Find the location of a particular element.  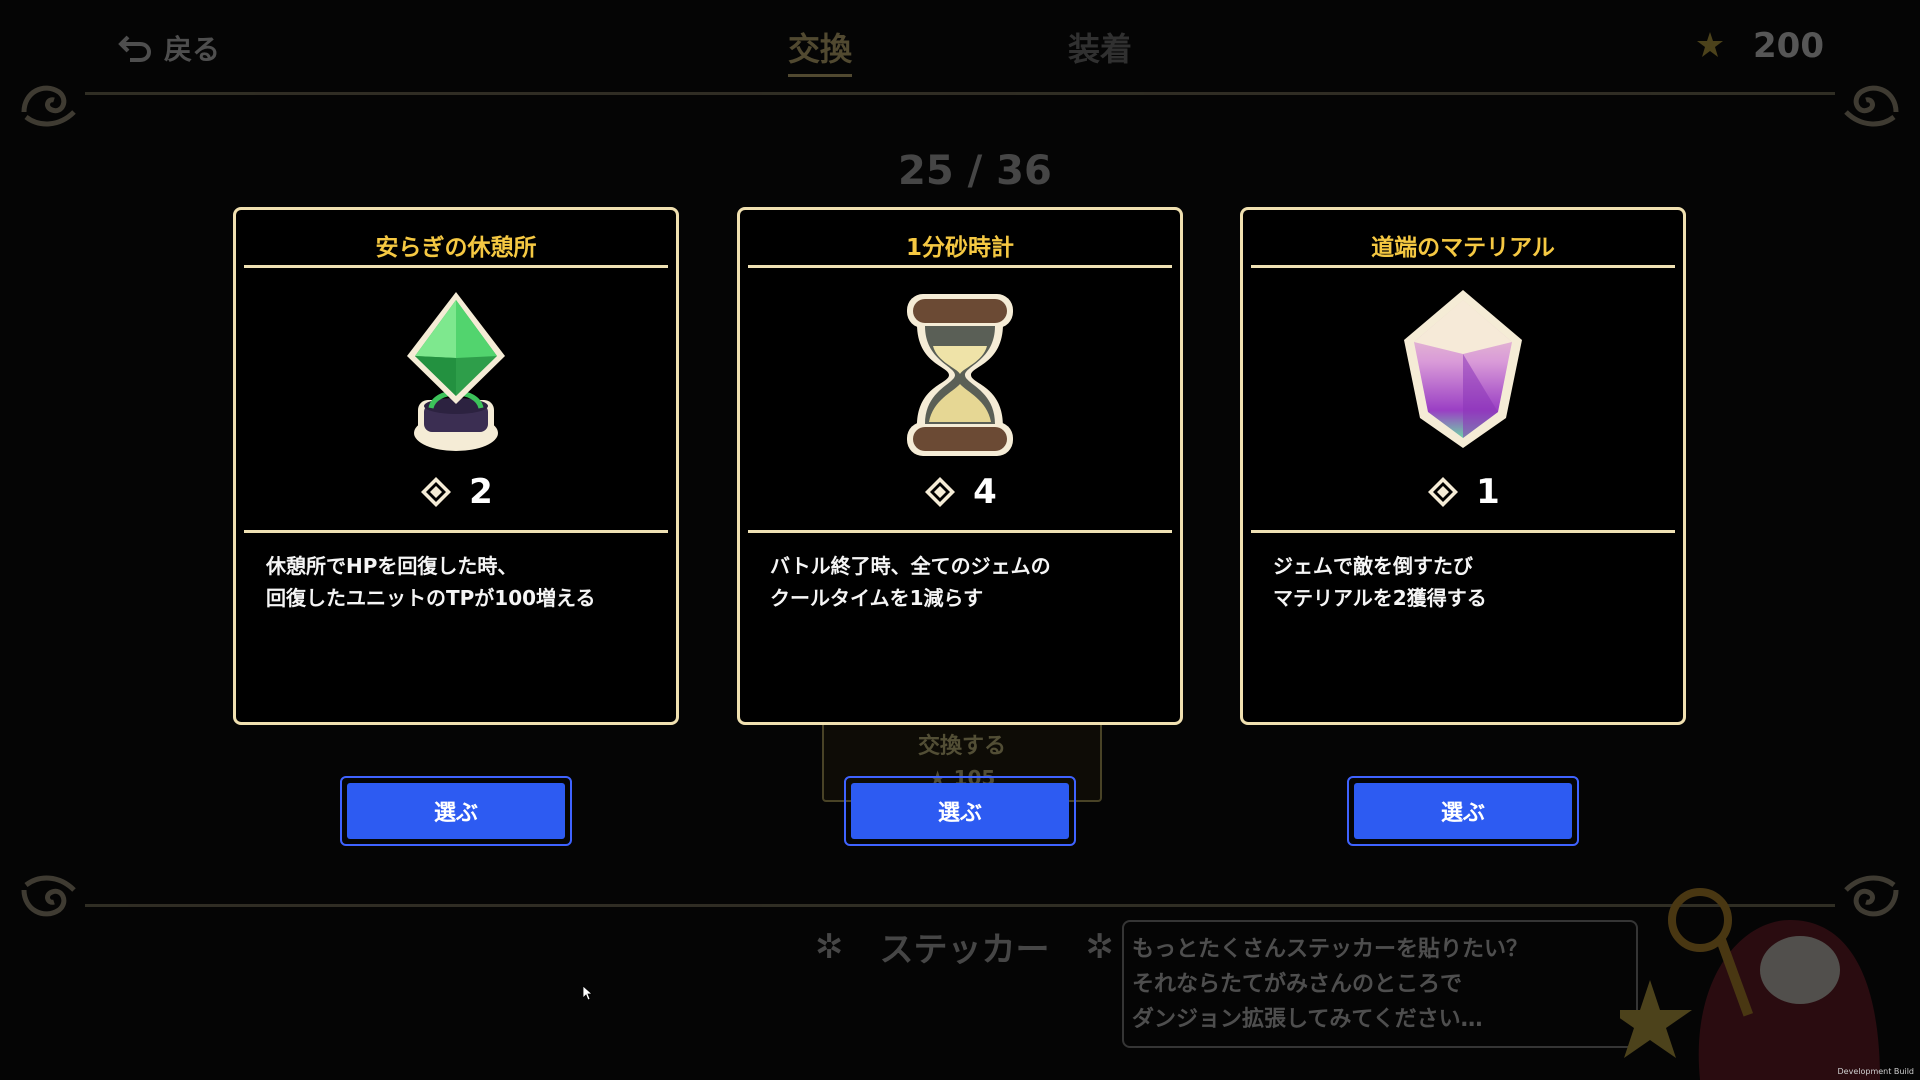

card-description: 休憩所でHPを回復した時、 回復したユニットのTPが100増える is located at coordinates (431, 582).